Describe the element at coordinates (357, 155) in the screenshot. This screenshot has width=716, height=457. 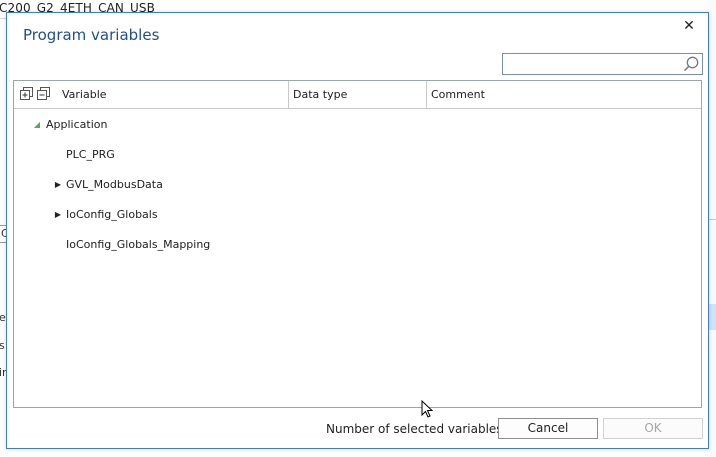
I see `tree-row-plc-prg: PLC_PRG` at that location.